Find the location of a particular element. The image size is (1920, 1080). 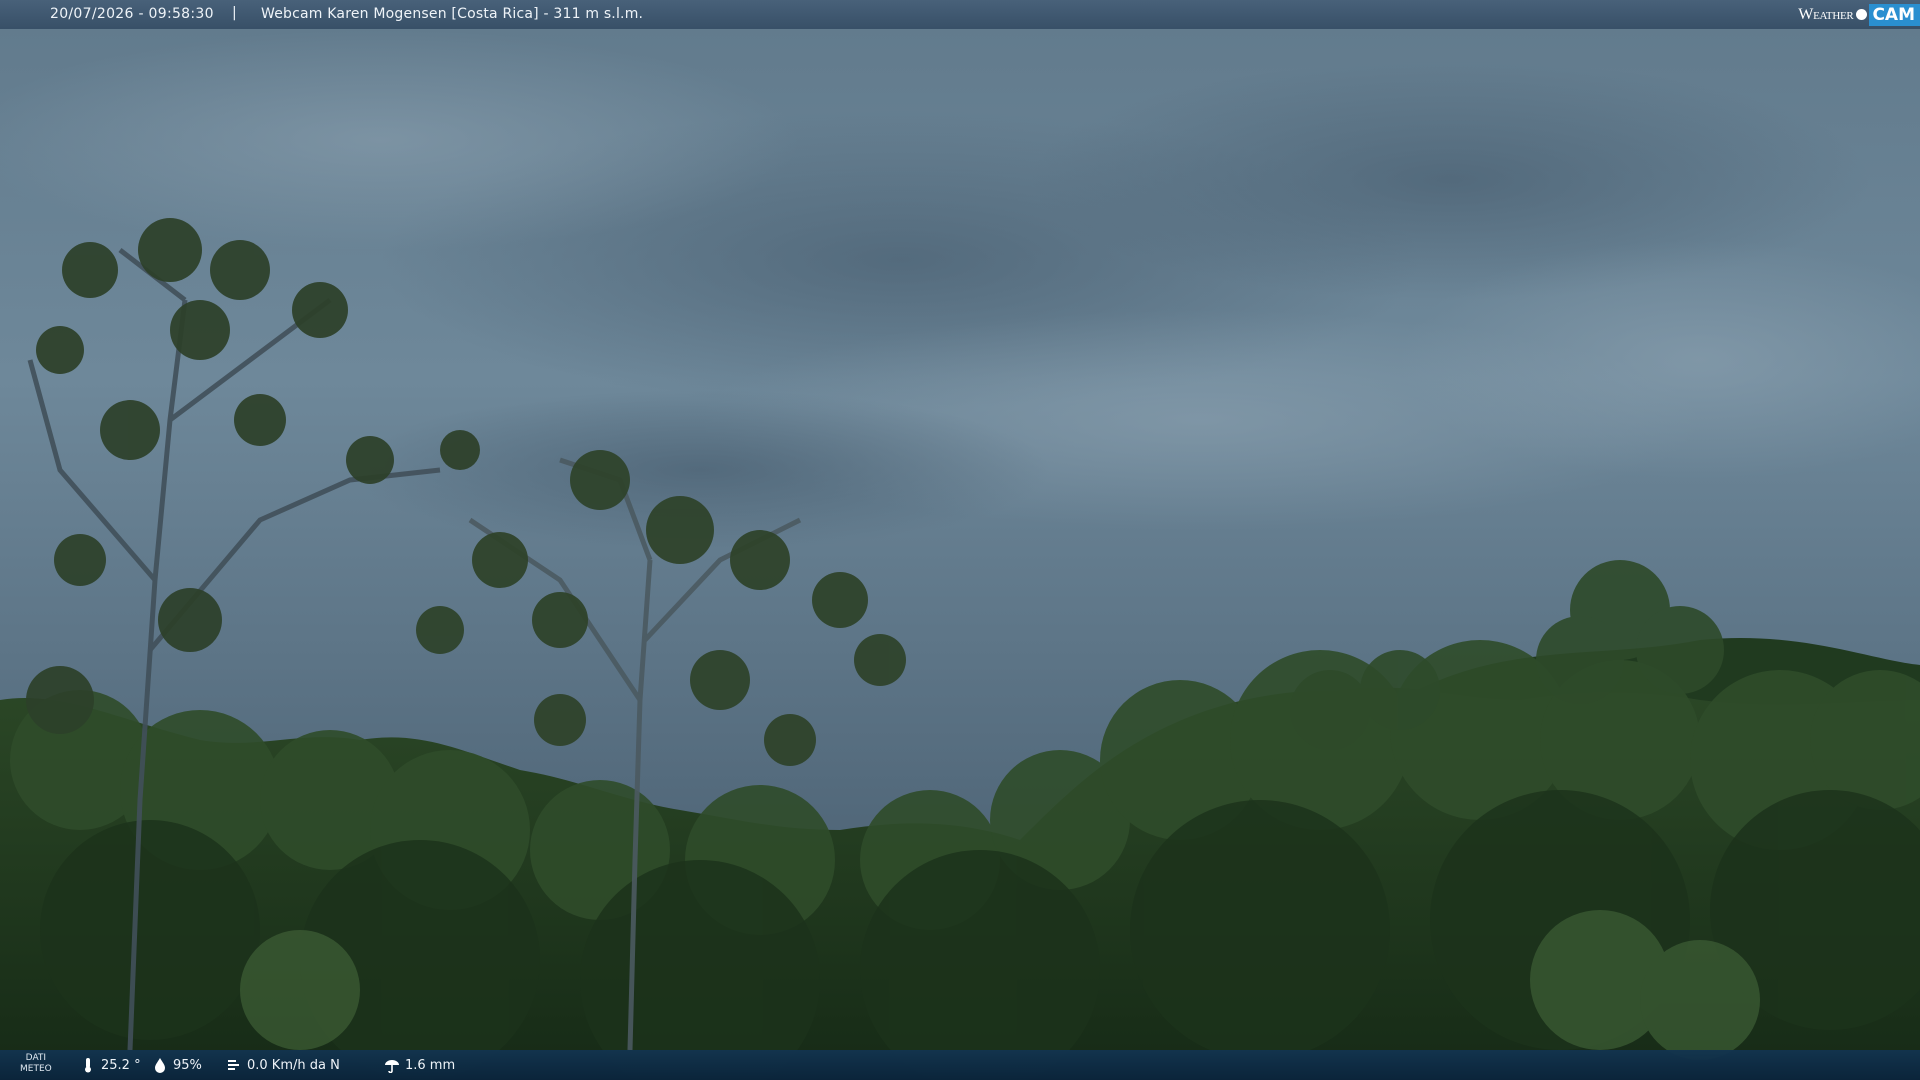

temperature-value: 25.2 ° is located at coordinates (121, 1065).